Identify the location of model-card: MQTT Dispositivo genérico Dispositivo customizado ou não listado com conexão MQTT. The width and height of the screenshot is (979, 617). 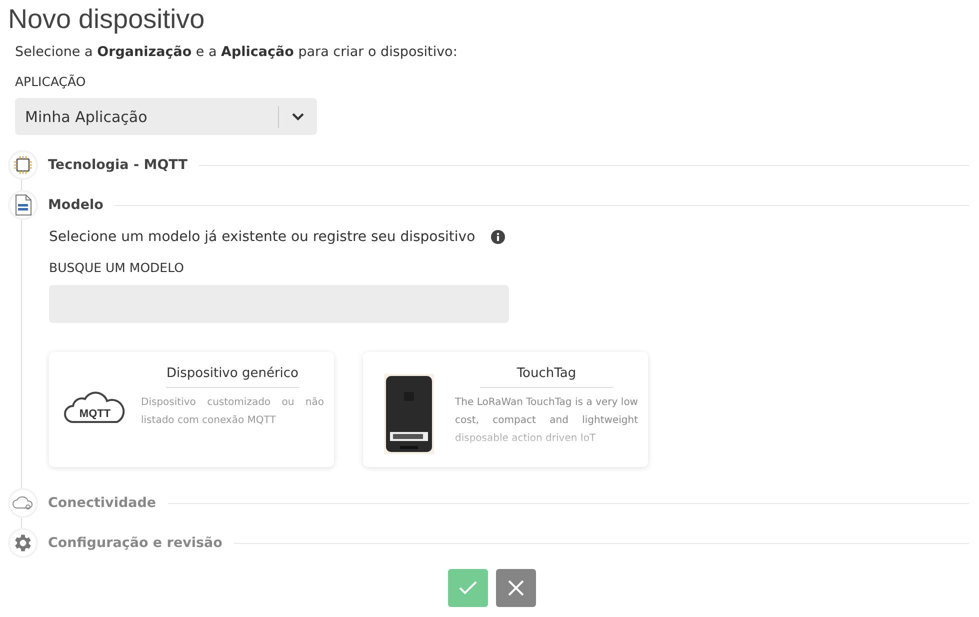
(191, 409).